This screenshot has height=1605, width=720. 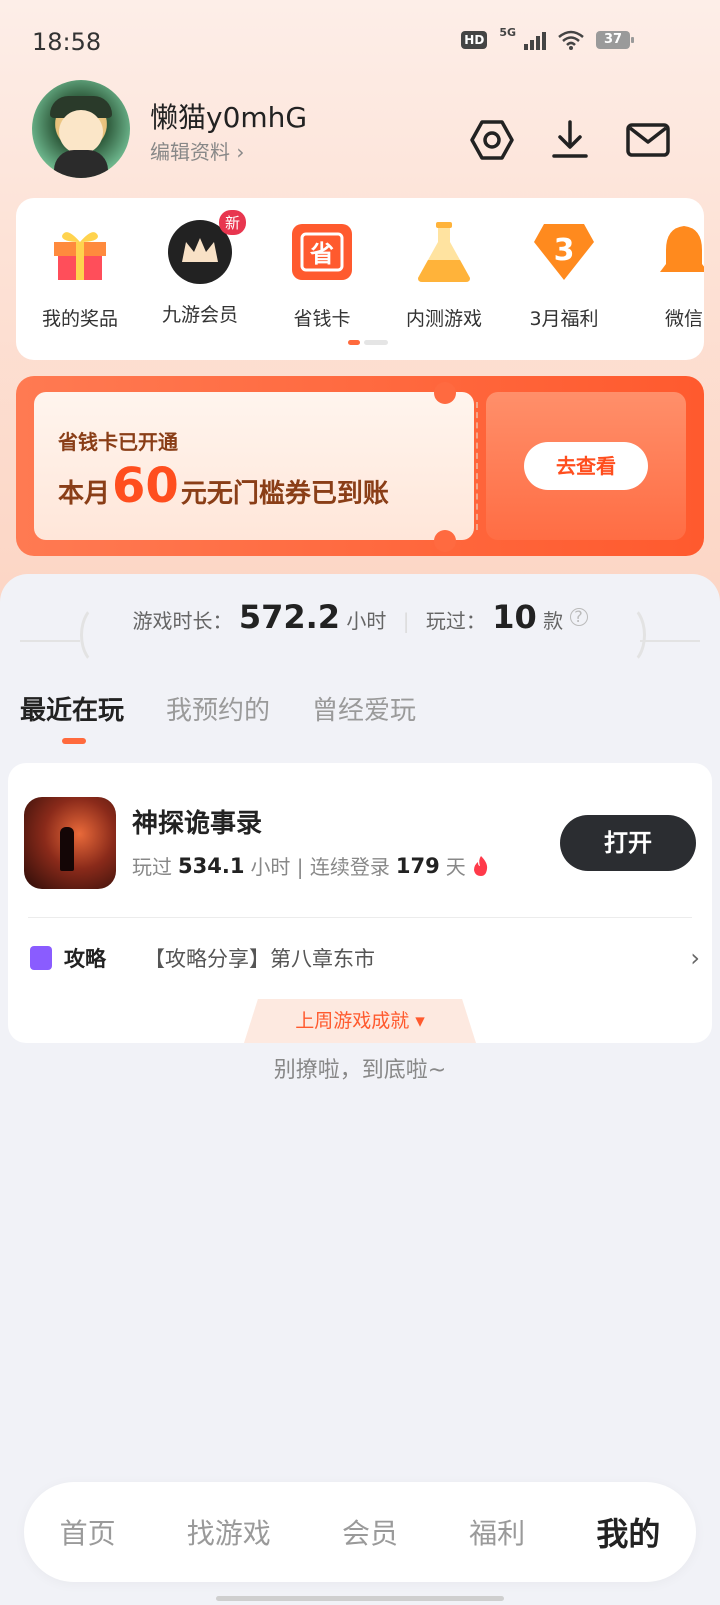 What do you see at coordinates (648, 140) in the screenshot?
I see `mail-icon` at bounding box center [648, 140].